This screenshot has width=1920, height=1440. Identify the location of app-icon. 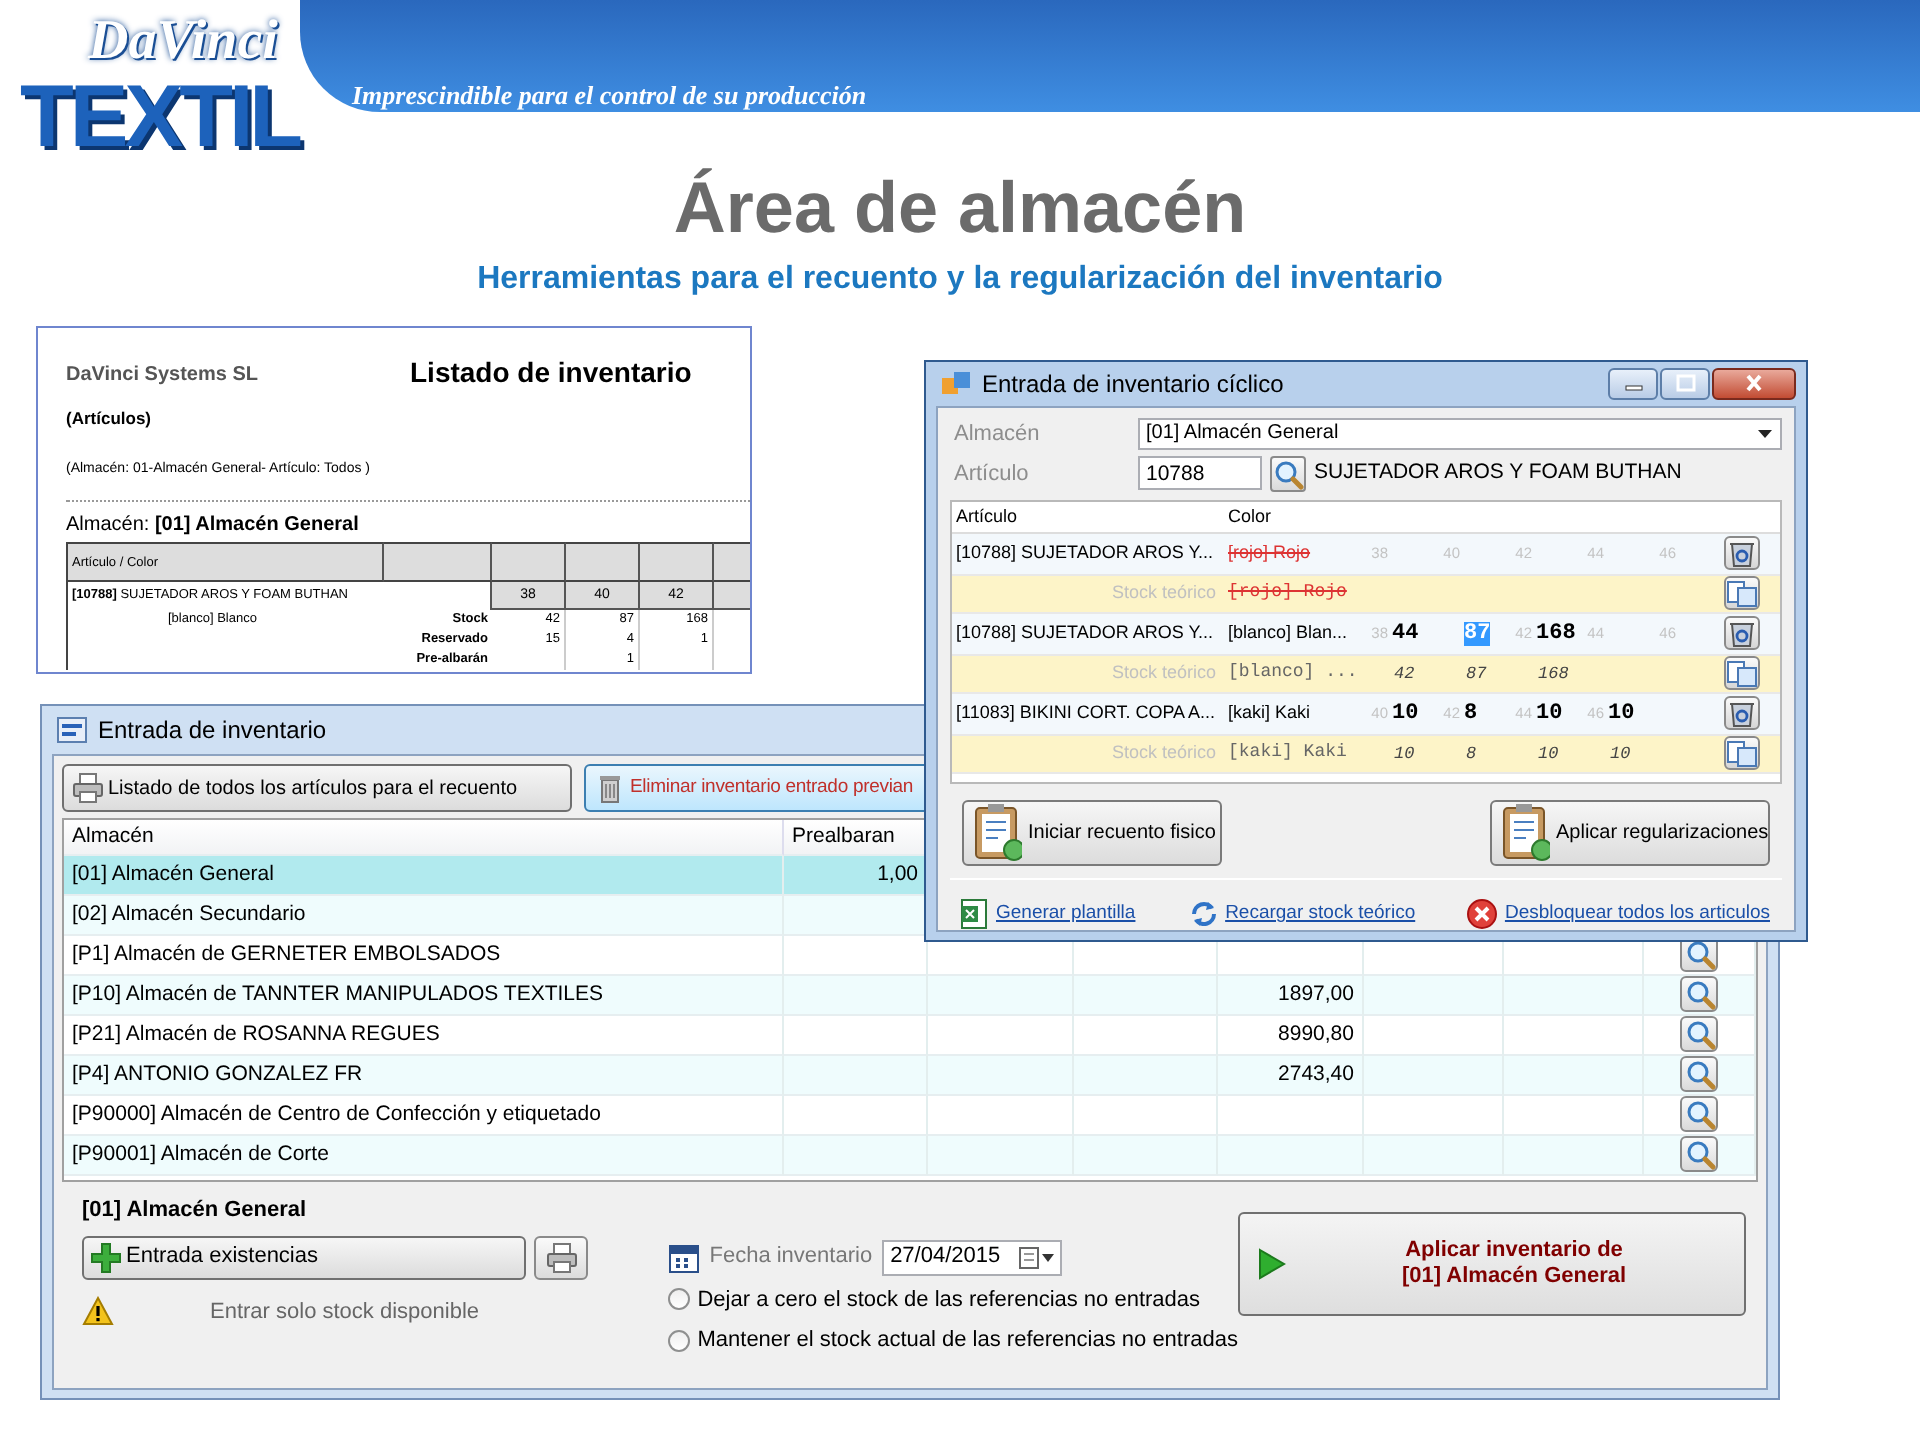
(72, 730).